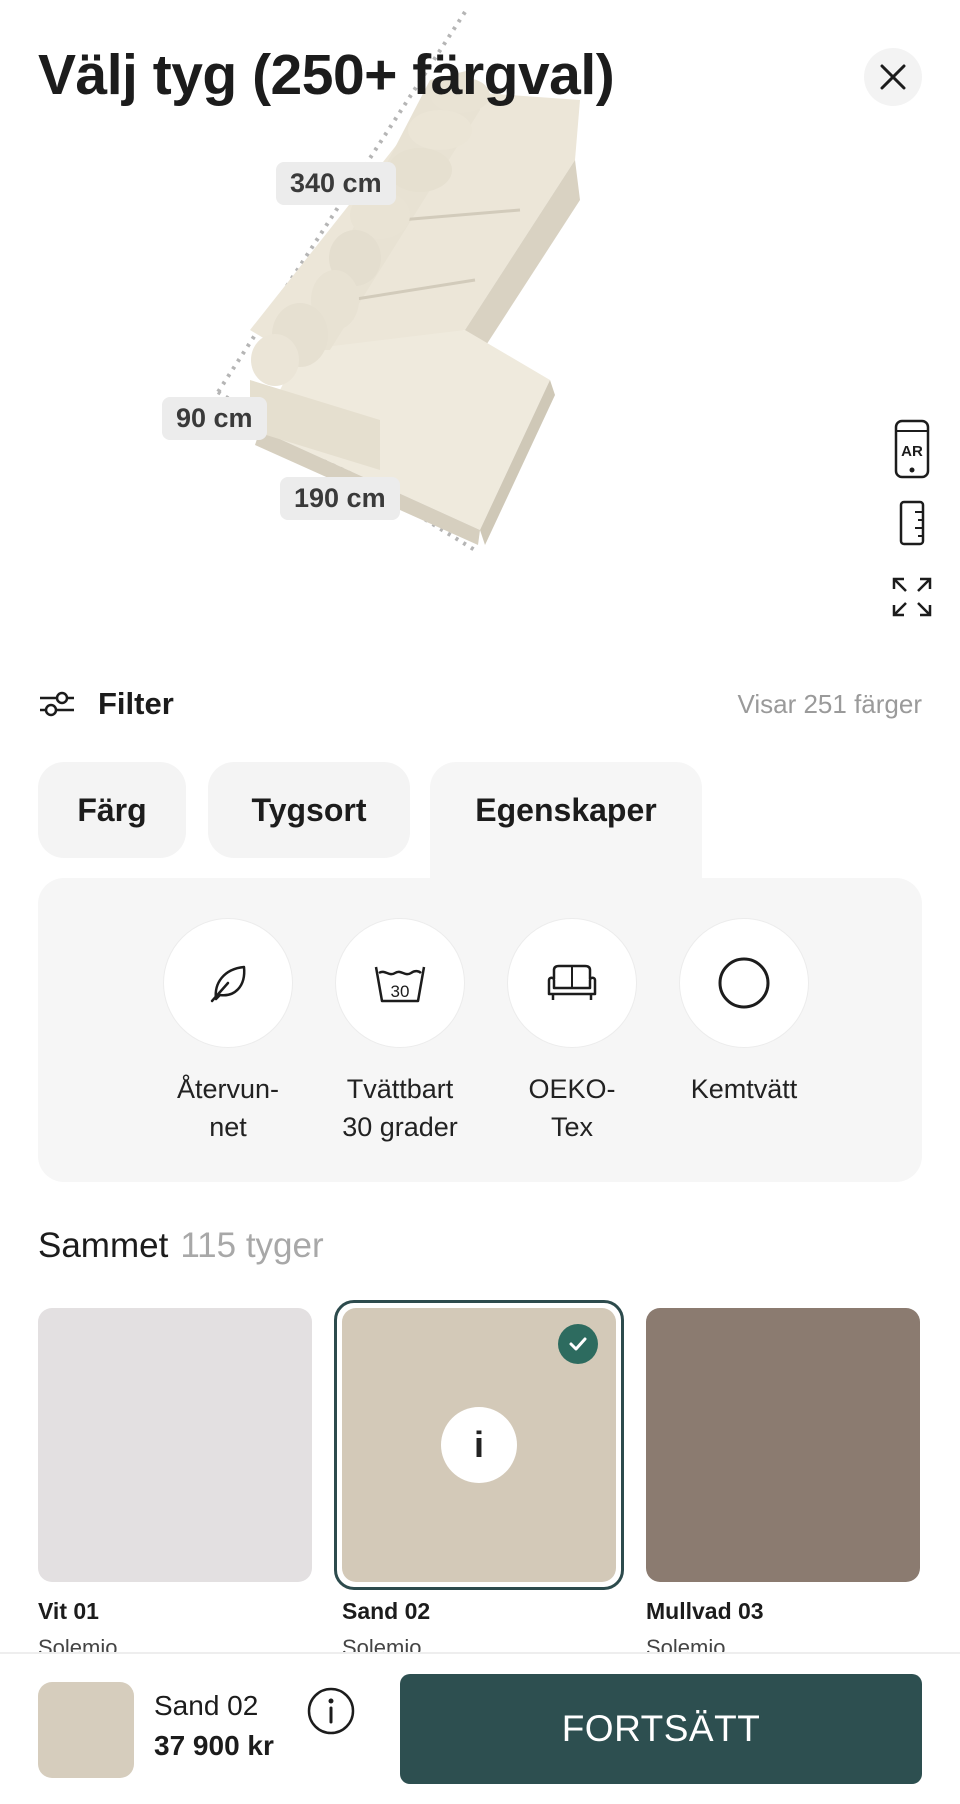  Describe the element at coordinates (136, 704) in the screenshot. I see `filter-button: Filter` at that location.